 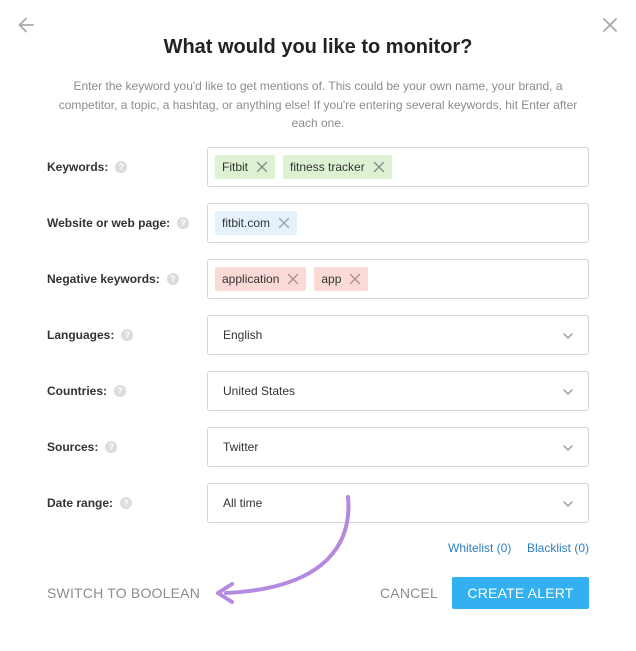 What do you see at coordinates (398, 503) in the screenshot?
I see `date-range-select: All time` at bounding box center [398, 503].